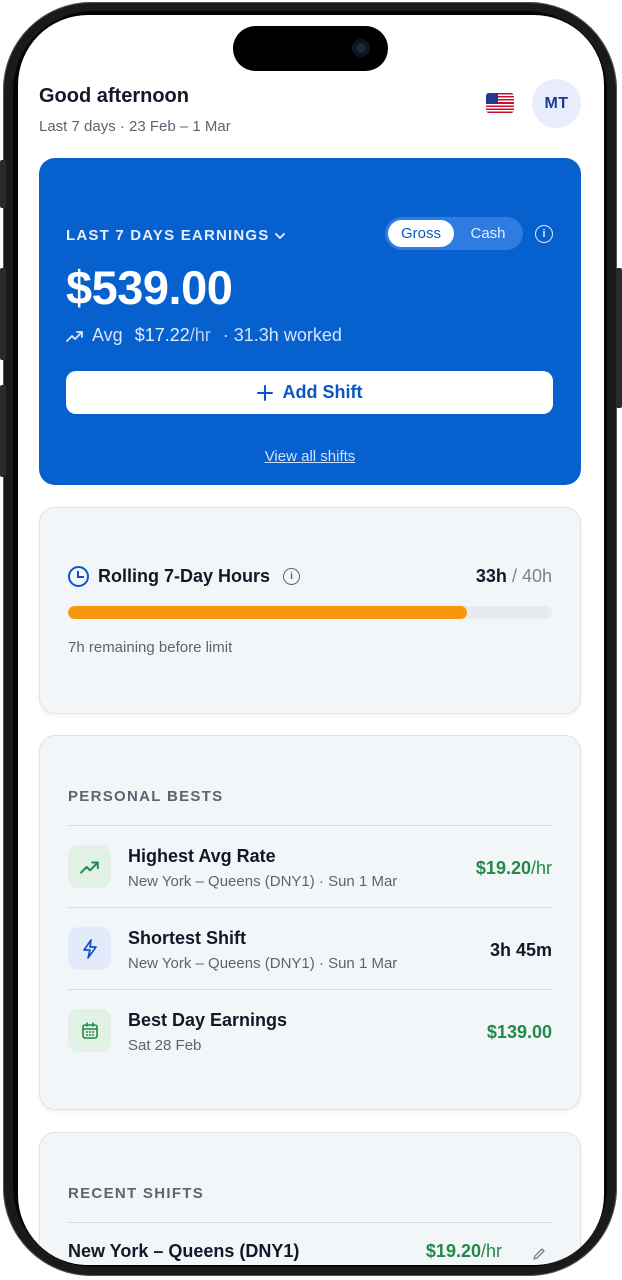 The image size is (622, 1280). I want to click on recent-shift-title: New York – Queens (DNY1), so click(184, 1251).